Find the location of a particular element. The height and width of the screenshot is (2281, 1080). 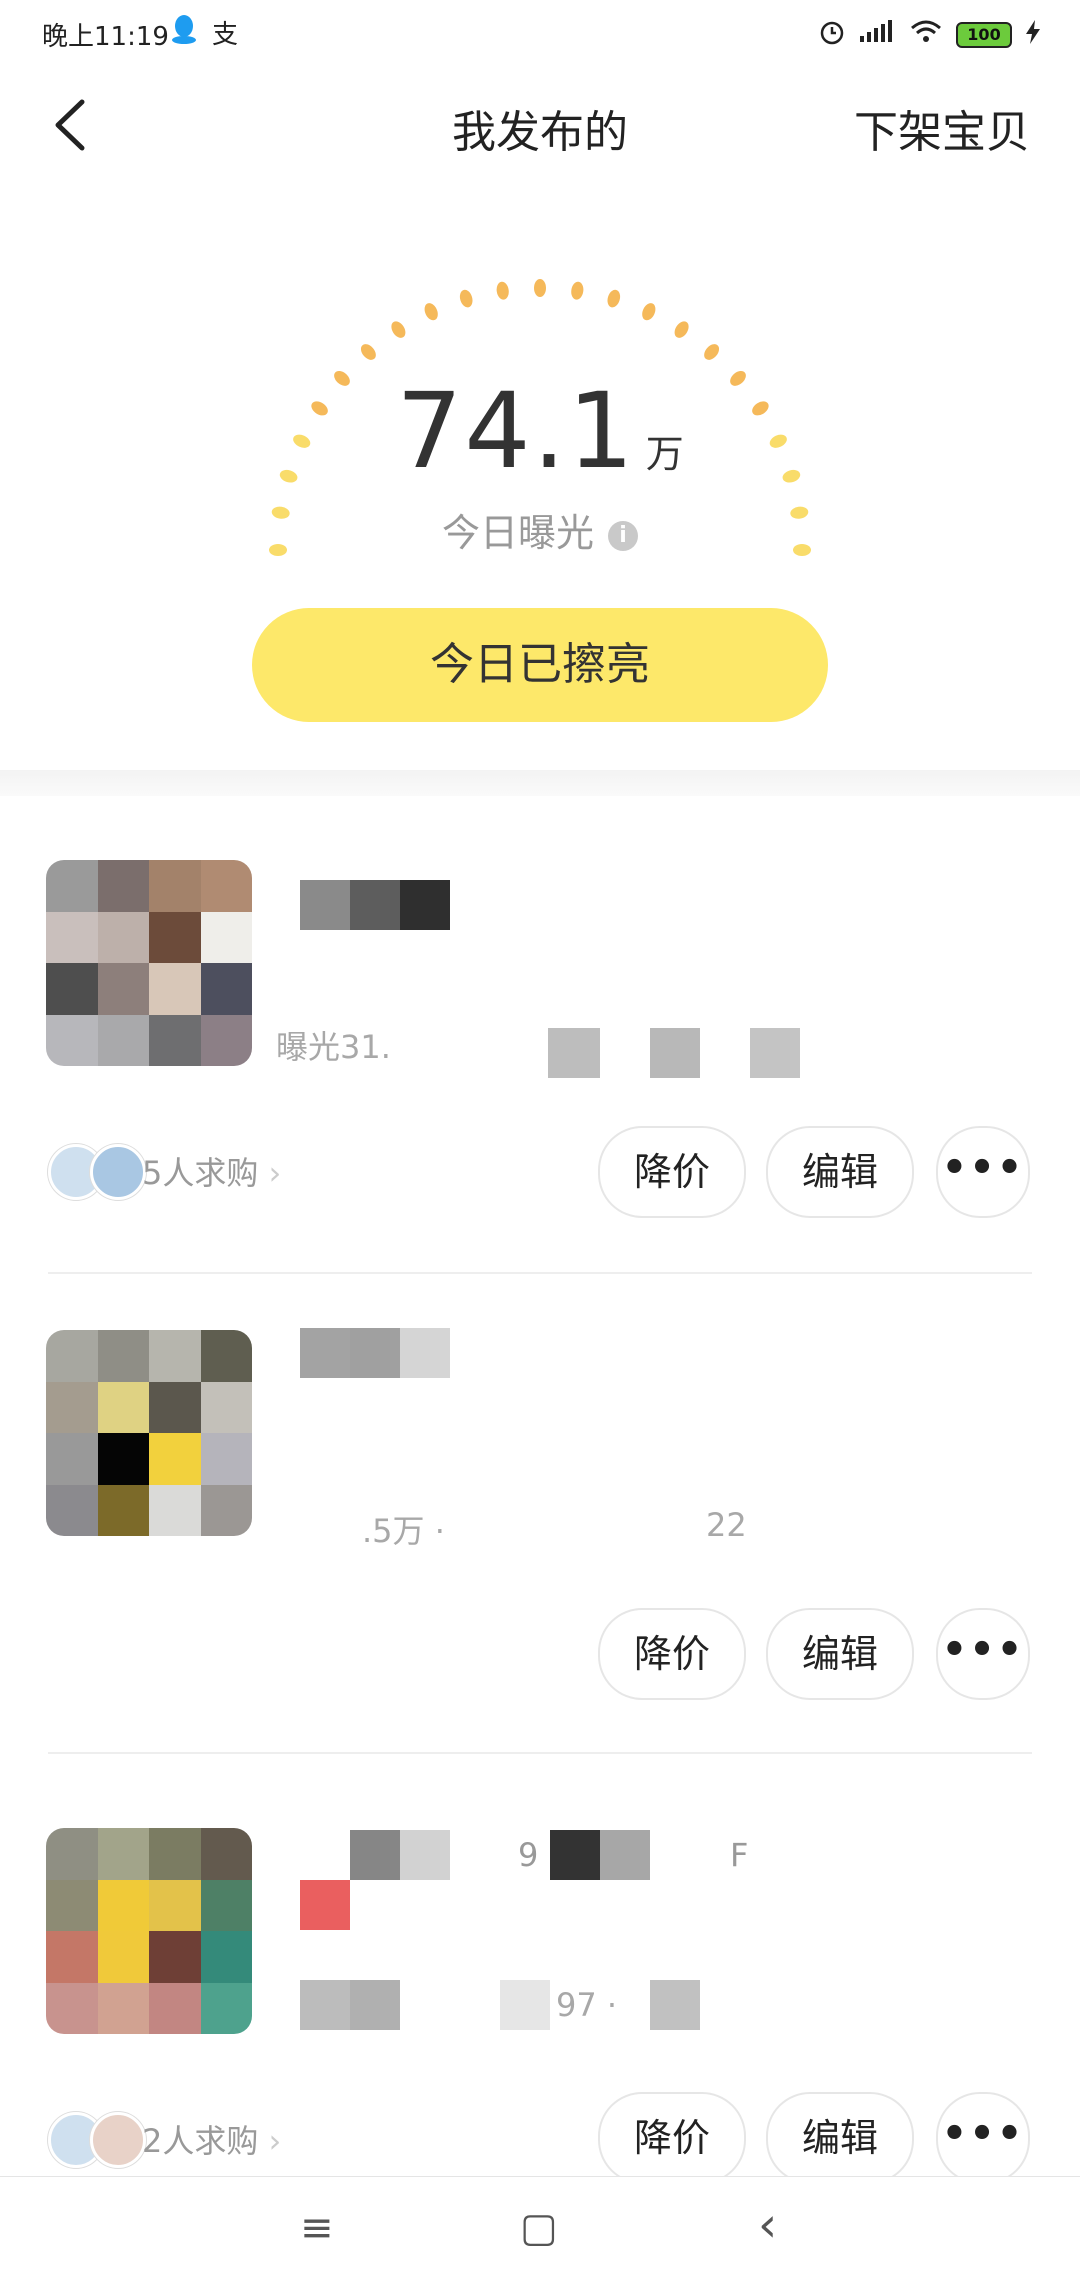

item-title-tail: 9 is located at coordinates (528, 1855).